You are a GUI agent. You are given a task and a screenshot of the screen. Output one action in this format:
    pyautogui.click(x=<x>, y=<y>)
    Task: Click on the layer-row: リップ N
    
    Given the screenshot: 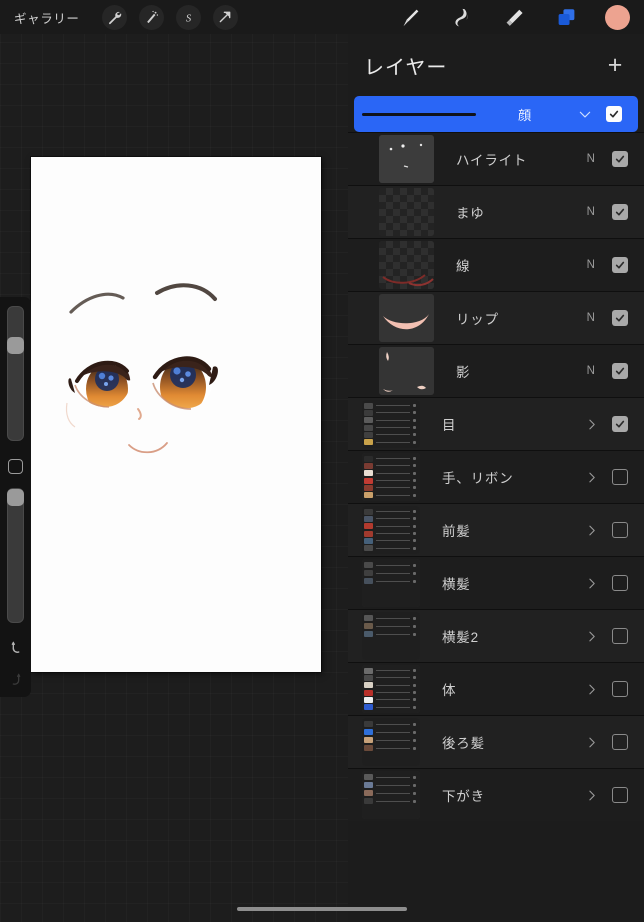 What is the action you would take?
    pyautogui.click(x=496, y=317)
    